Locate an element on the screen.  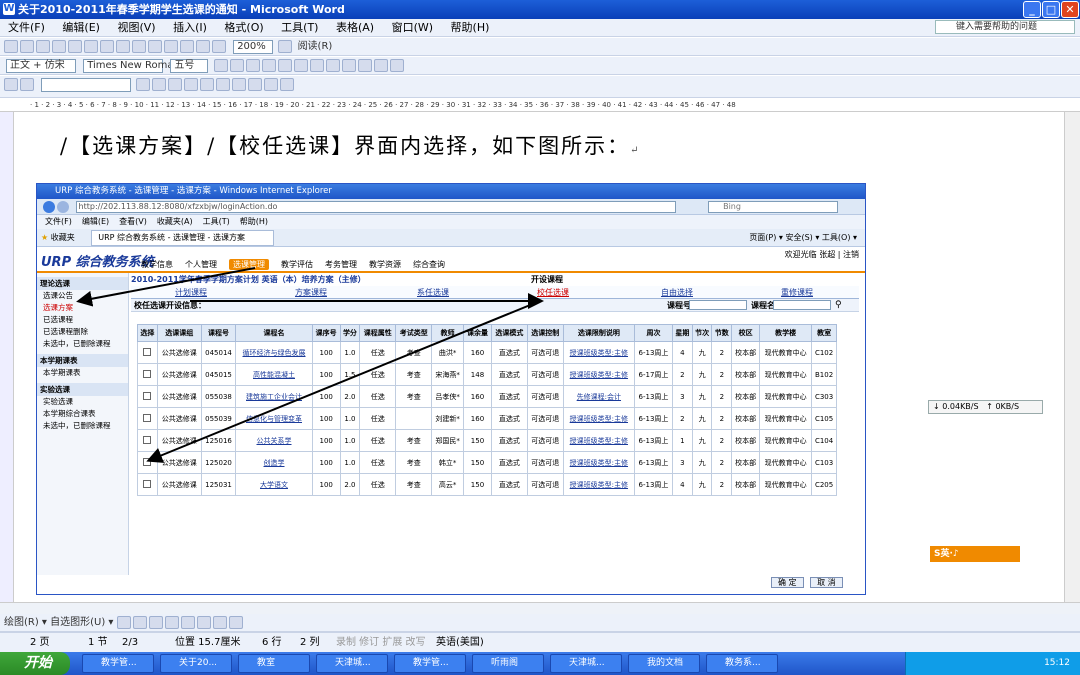
maximize-button: □ is located at coordinates (1051, 9).